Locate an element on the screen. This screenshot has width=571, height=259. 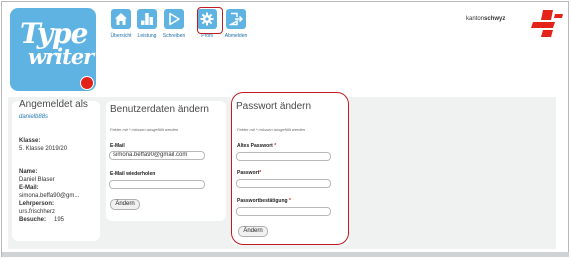
brand-name: schwyz is located at coordinates (495, 19).